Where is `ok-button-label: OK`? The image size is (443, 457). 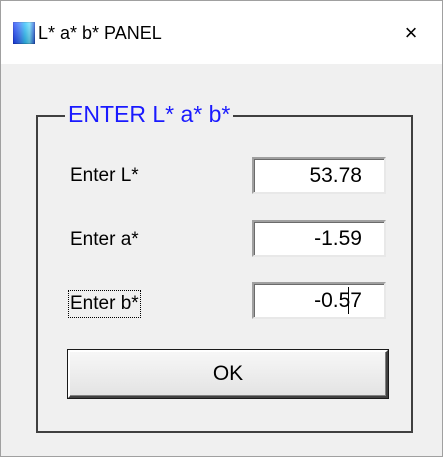 ok-button-label: OK is located at coordinates (228, 373).